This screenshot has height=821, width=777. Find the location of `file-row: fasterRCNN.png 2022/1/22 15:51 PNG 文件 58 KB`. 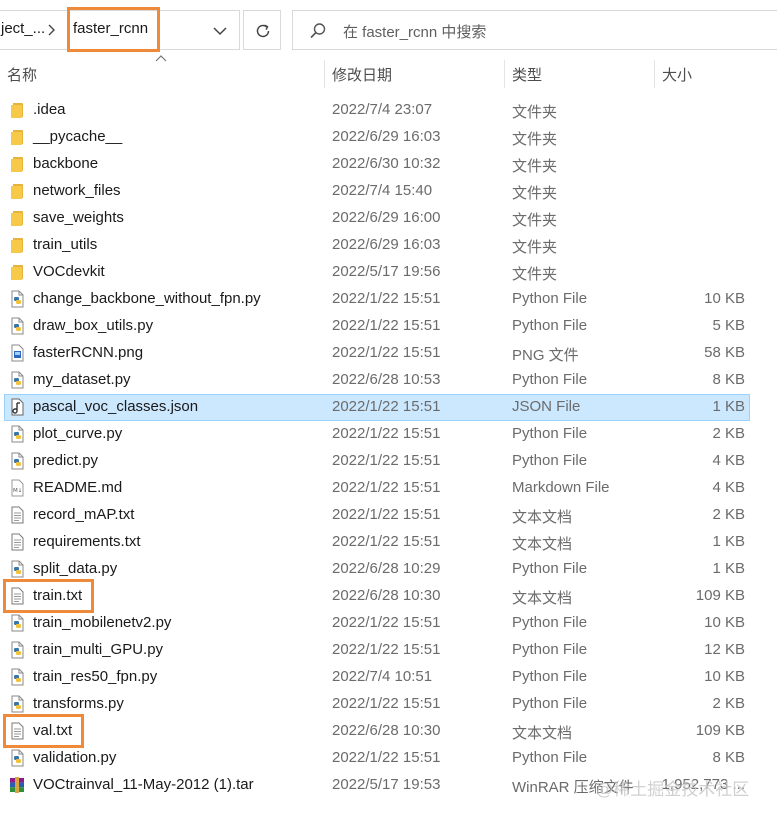

file-row: fasterRCNN.png 2022/1/22 15:51 PNG 文件 58 KB is located at coordinates (388, 353).